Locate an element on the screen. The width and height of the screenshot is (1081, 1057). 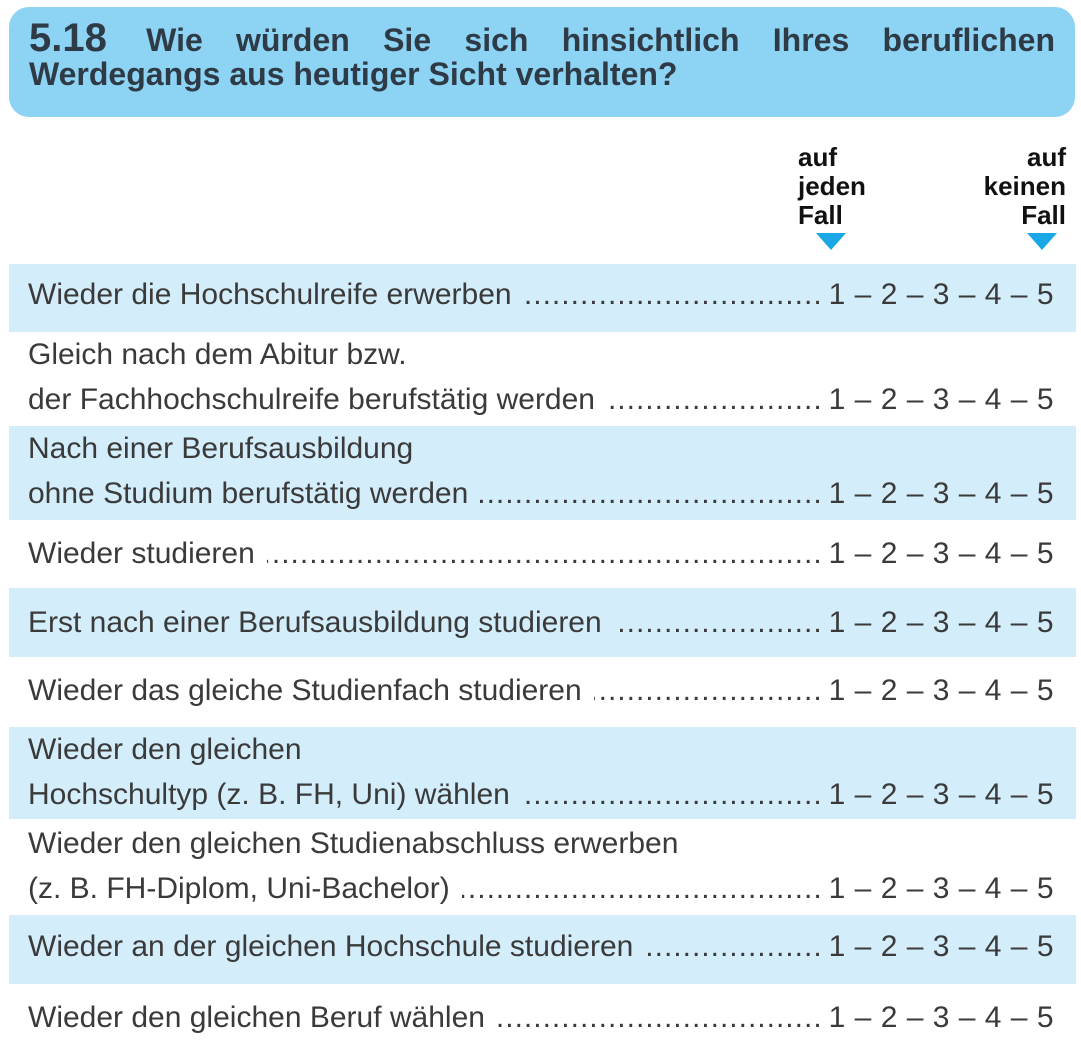
item-label: Wieder das gleiche Studienfach studieren is located at coordinates (305, 690).